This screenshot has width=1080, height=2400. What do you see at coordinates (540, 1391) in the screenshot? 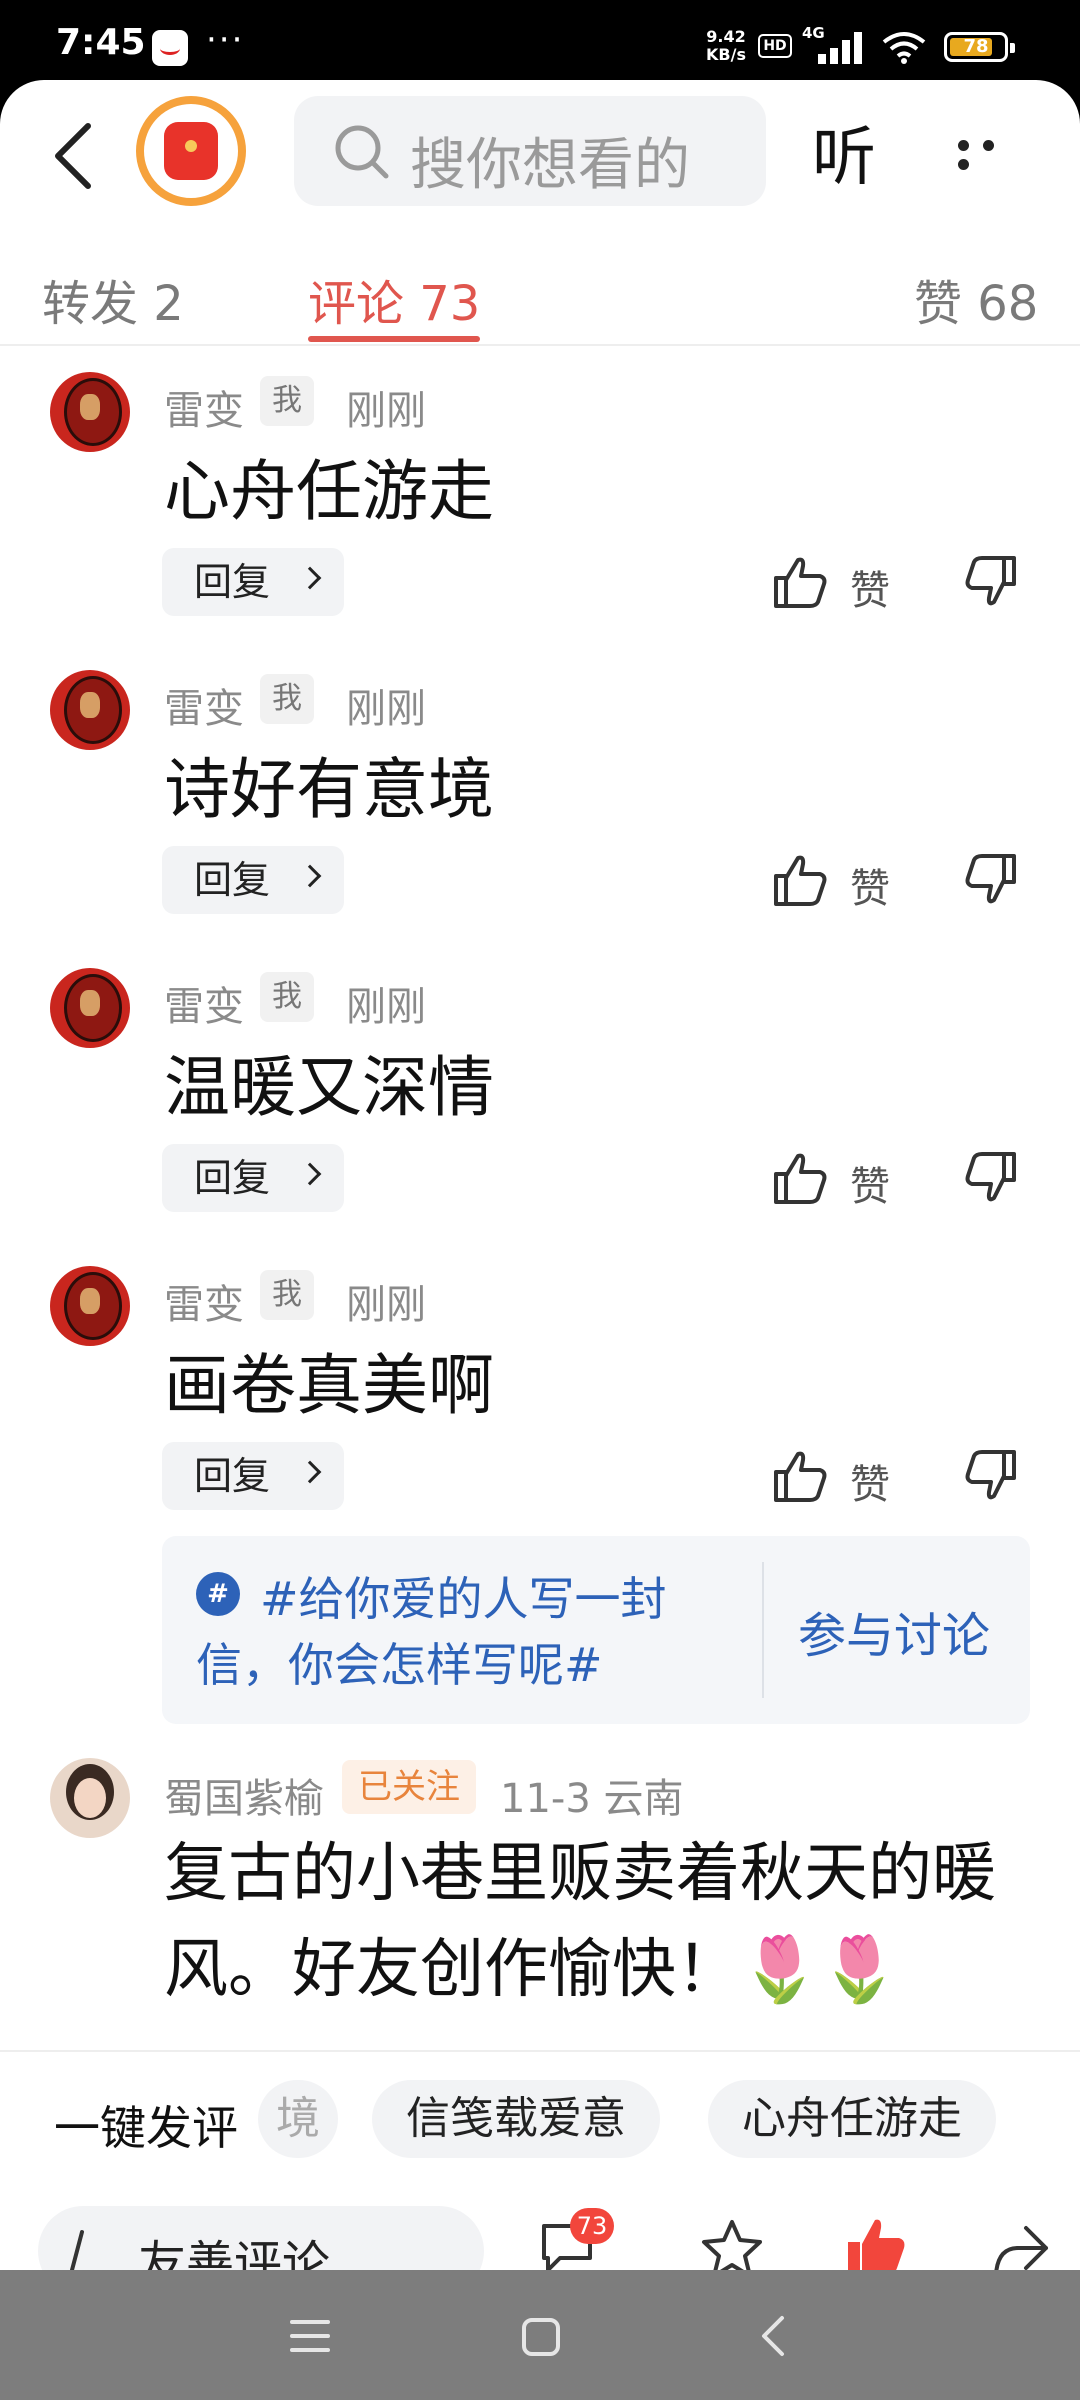
I see `comment-item: 雷变 我 刚刚 画卷真美啊 回复 赞` at bounding box center [540, 1391].